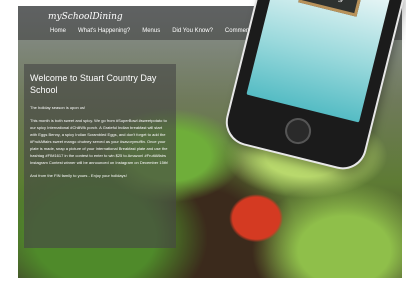  Describe the element at coordinates (298, 131) in the screenshot. I see `phone-home-button` at that location.